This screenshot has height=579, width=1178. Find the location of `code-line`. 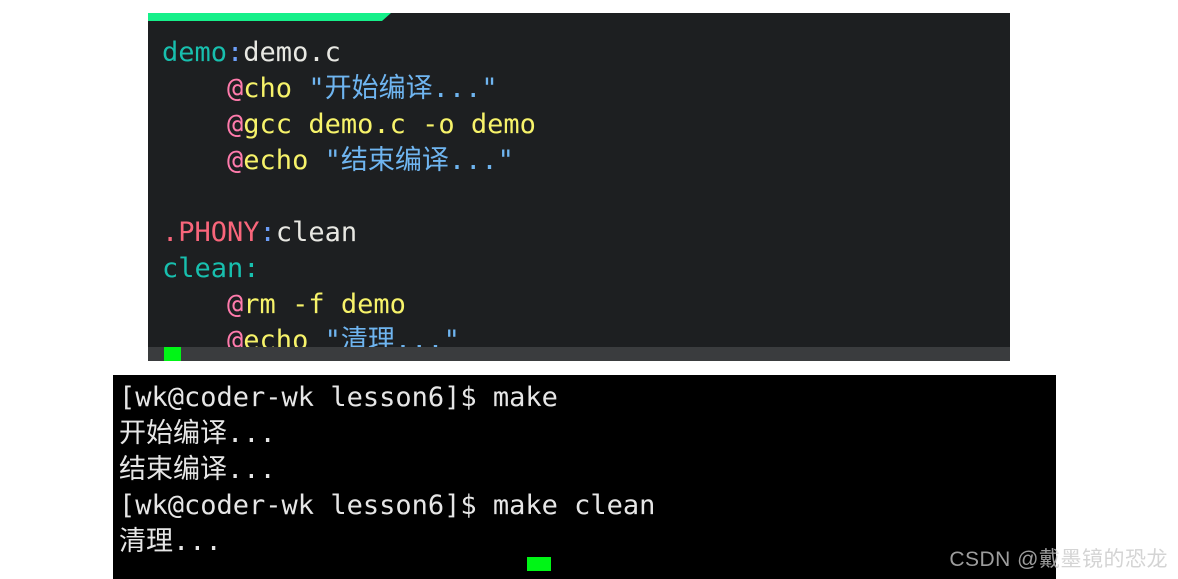

code-line is located at coordinates (586, 197).